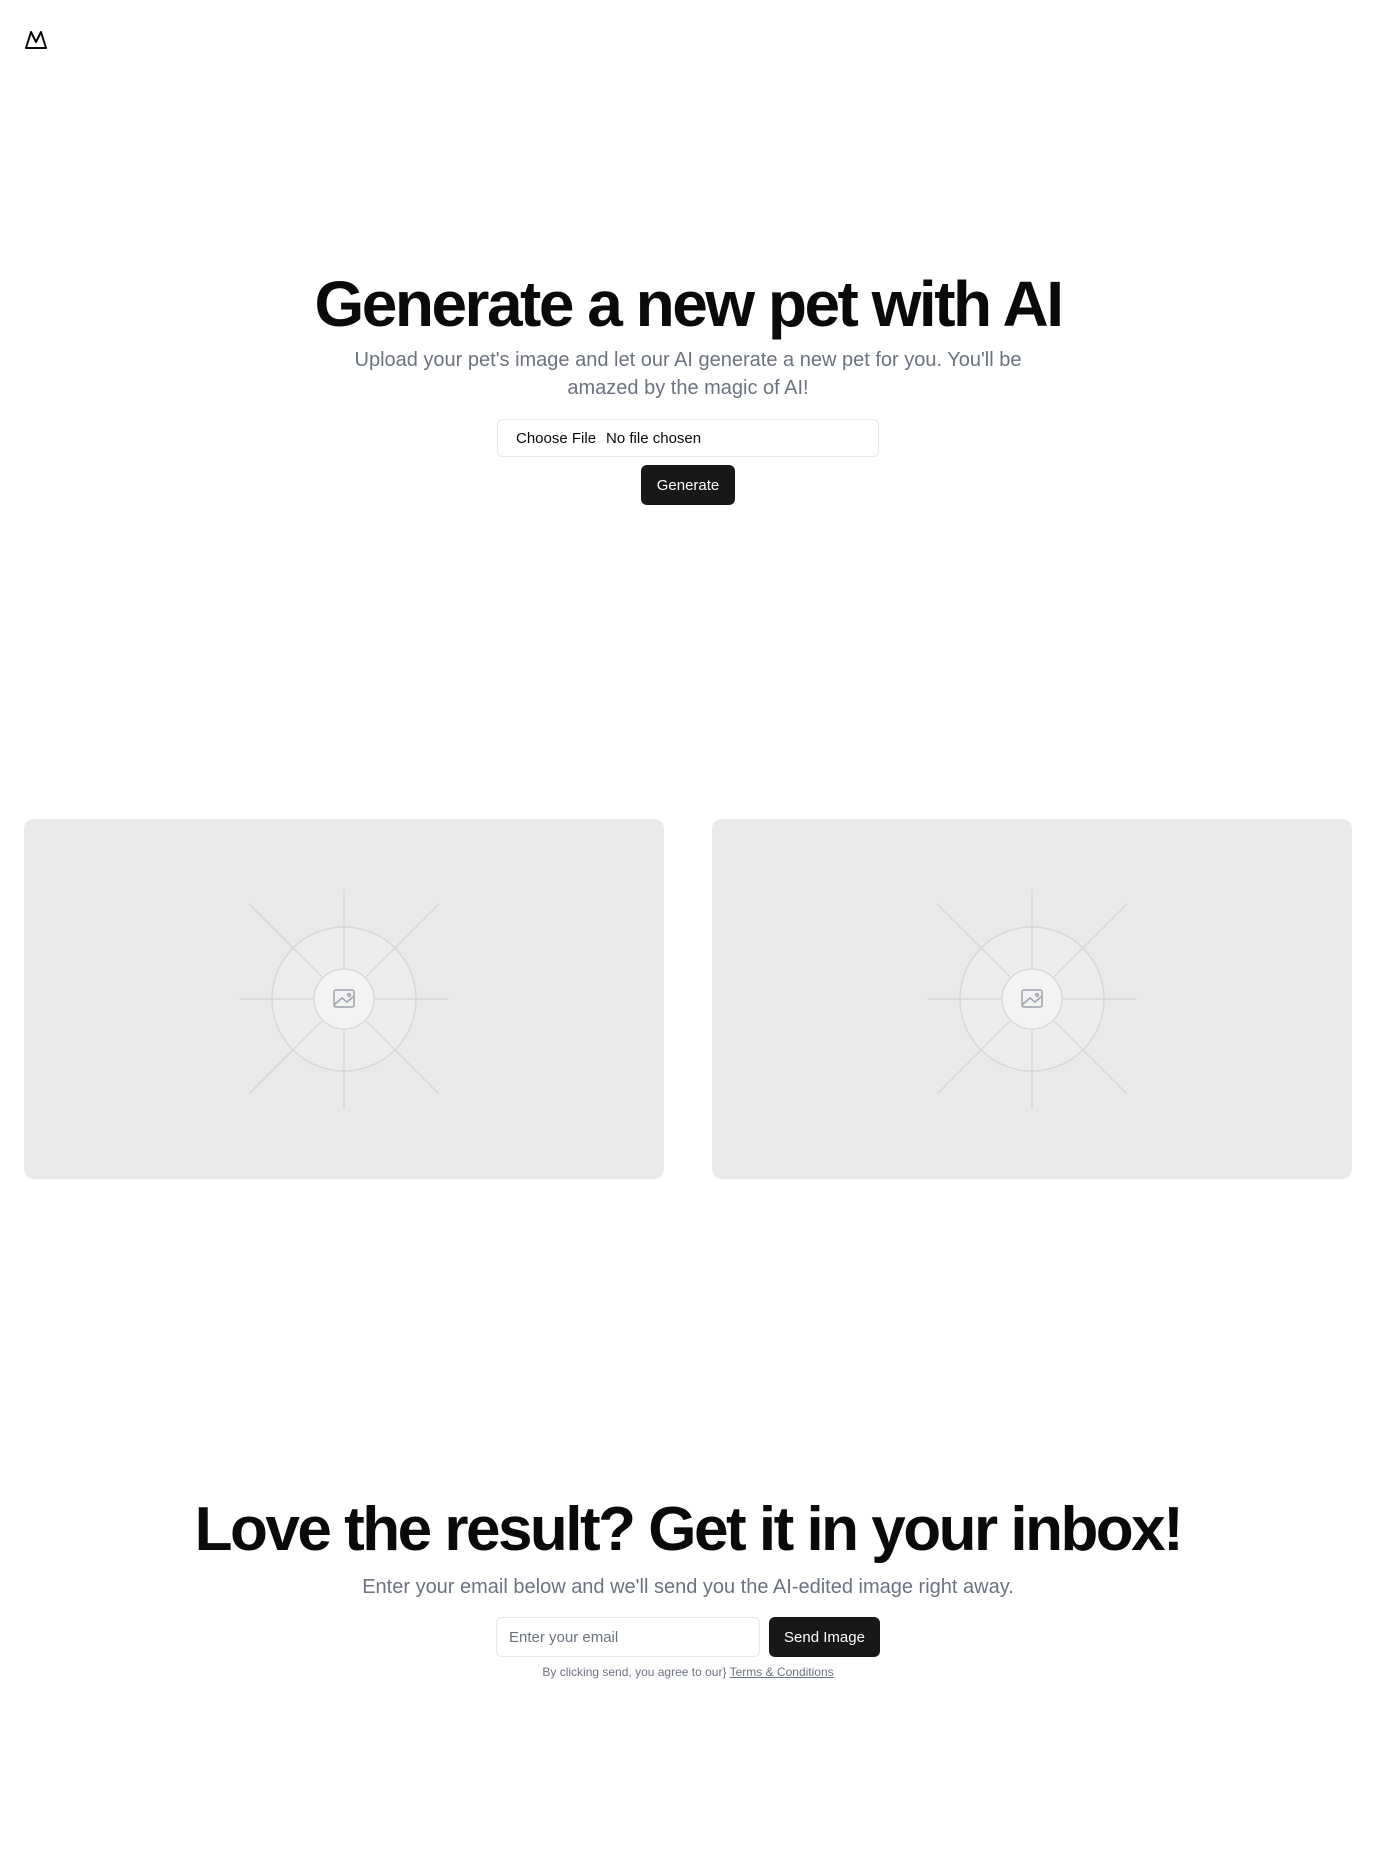 Image resolution: width=1376 pixels, height=1868 pixels. What do you see at coordinates (628, 1637) in the screenshot?
I see `email-input` at bounding box center [628, 1637].